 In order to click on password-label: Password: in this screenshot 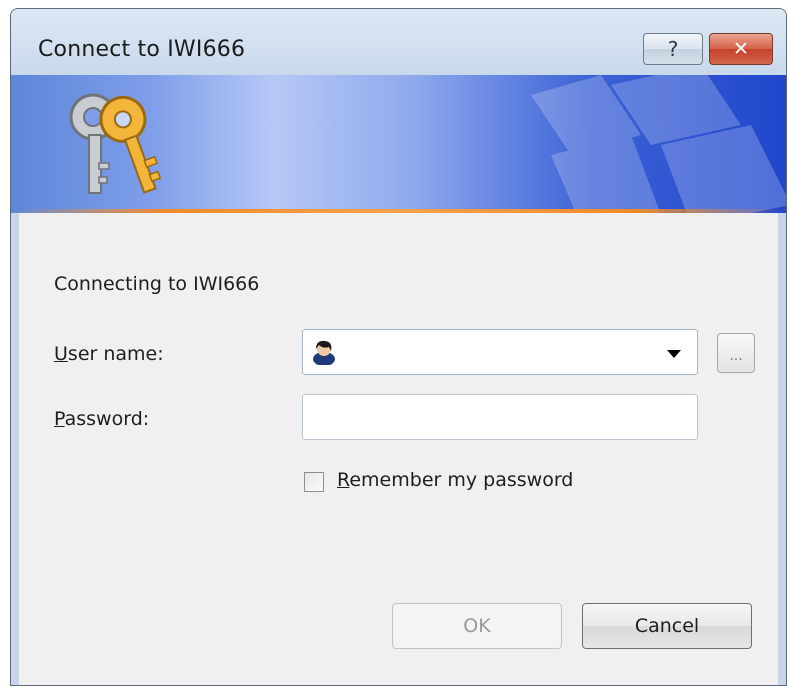, I will do `click(102, 419)`.